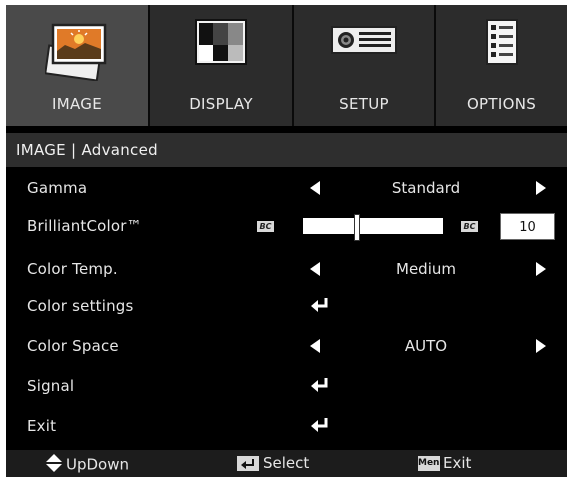 The height and width of the screenshot is (479, 572). I want to click on brilliantcolor-label: BrilliantColor™, so click(84, 226).